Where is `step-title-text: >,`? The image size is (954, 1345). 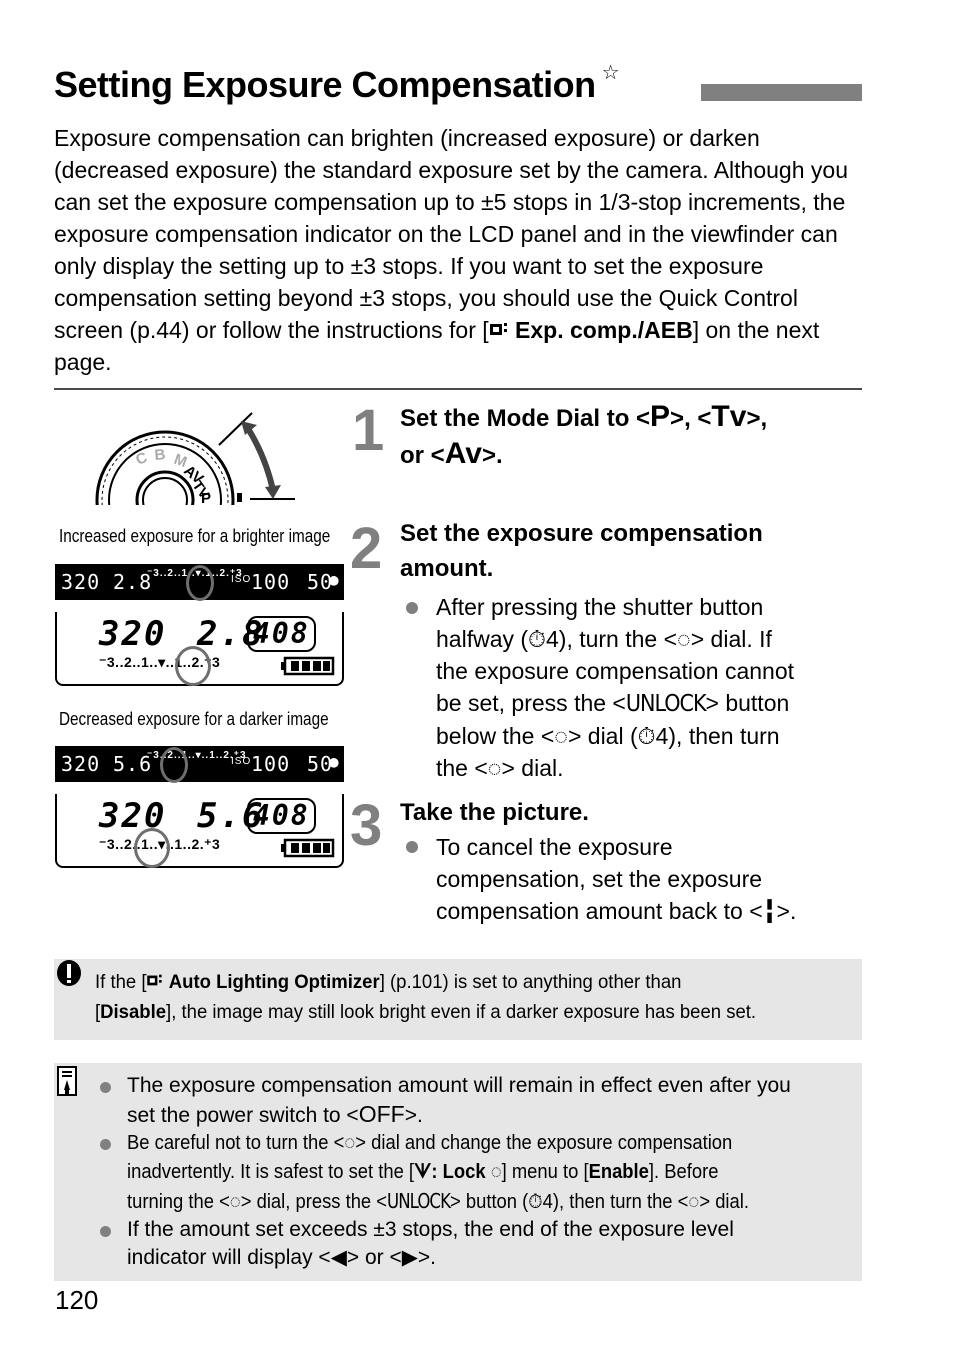
step-title-text: >, is located at coordinates (757, 418).